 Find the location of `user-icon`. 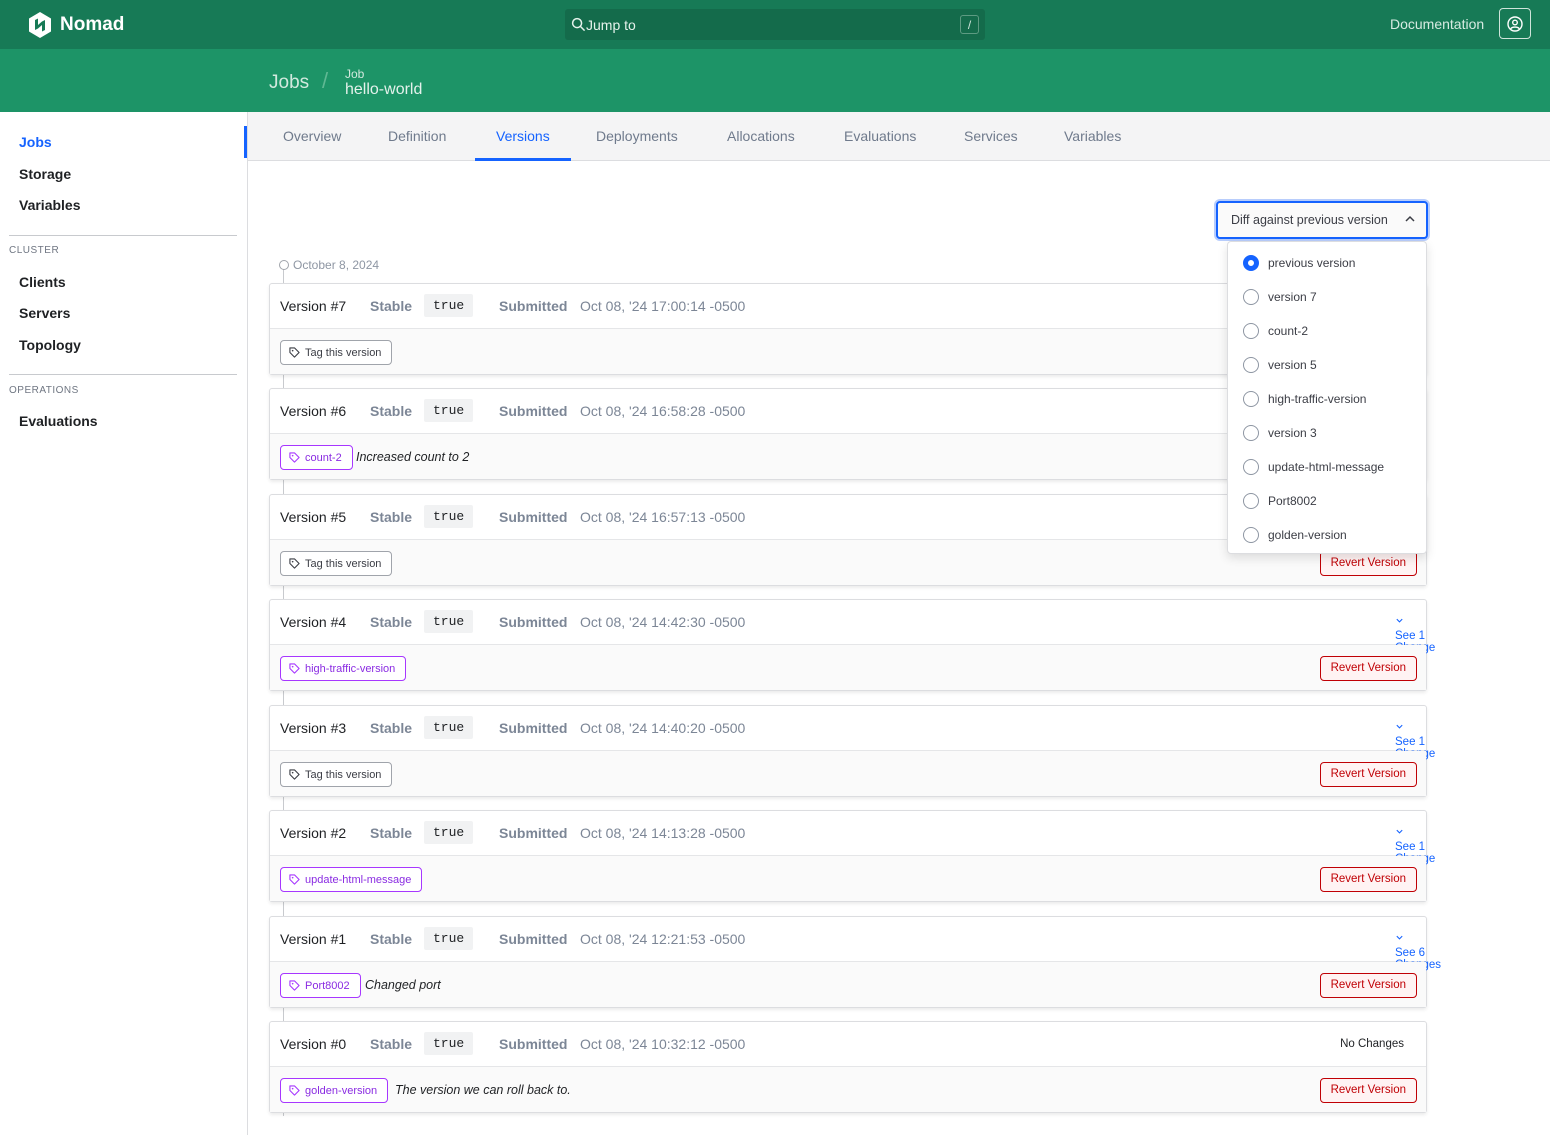

user-icon is located at coordinates (1515, 23).